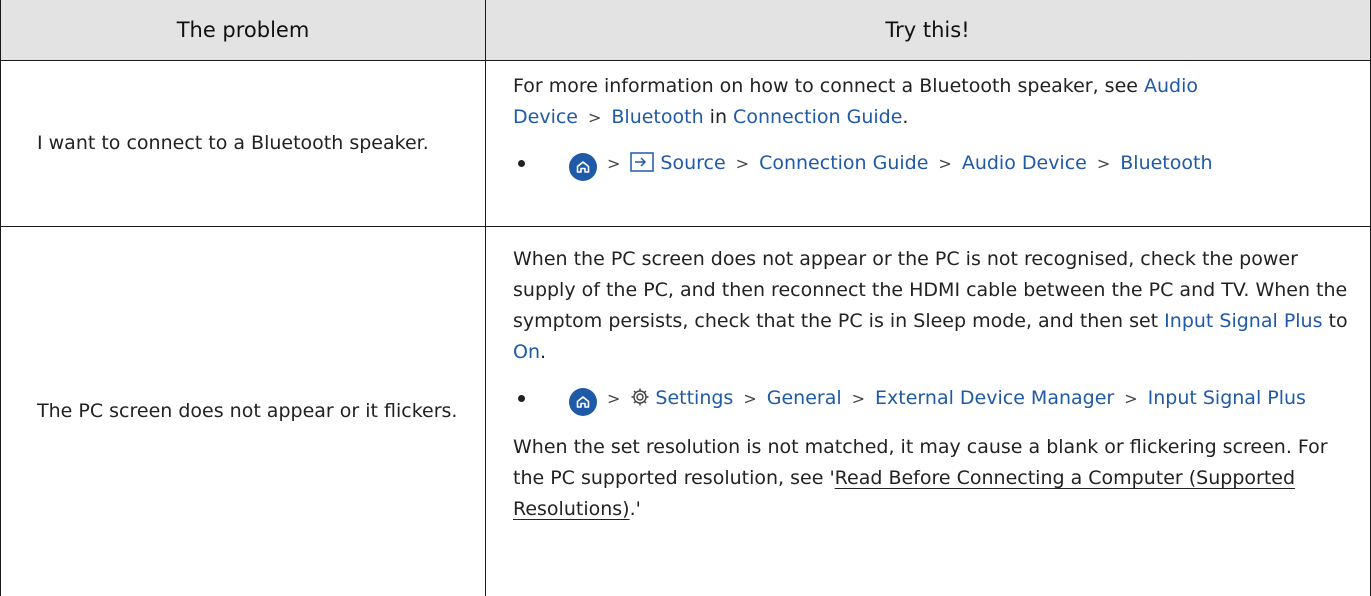 The height and width of the screenshot is (596, 1371). Describe the element at coordinates (685, 30) in the screenshot. I see `table-header: The problem Try this!` at that location.